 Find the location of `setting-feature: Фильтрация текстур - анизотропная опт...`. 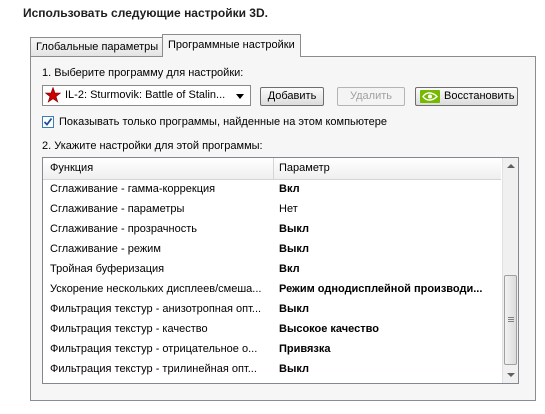

setting-feature: Фильтрация текстур - анизотропная опт... is located at coordinates (156, 309).